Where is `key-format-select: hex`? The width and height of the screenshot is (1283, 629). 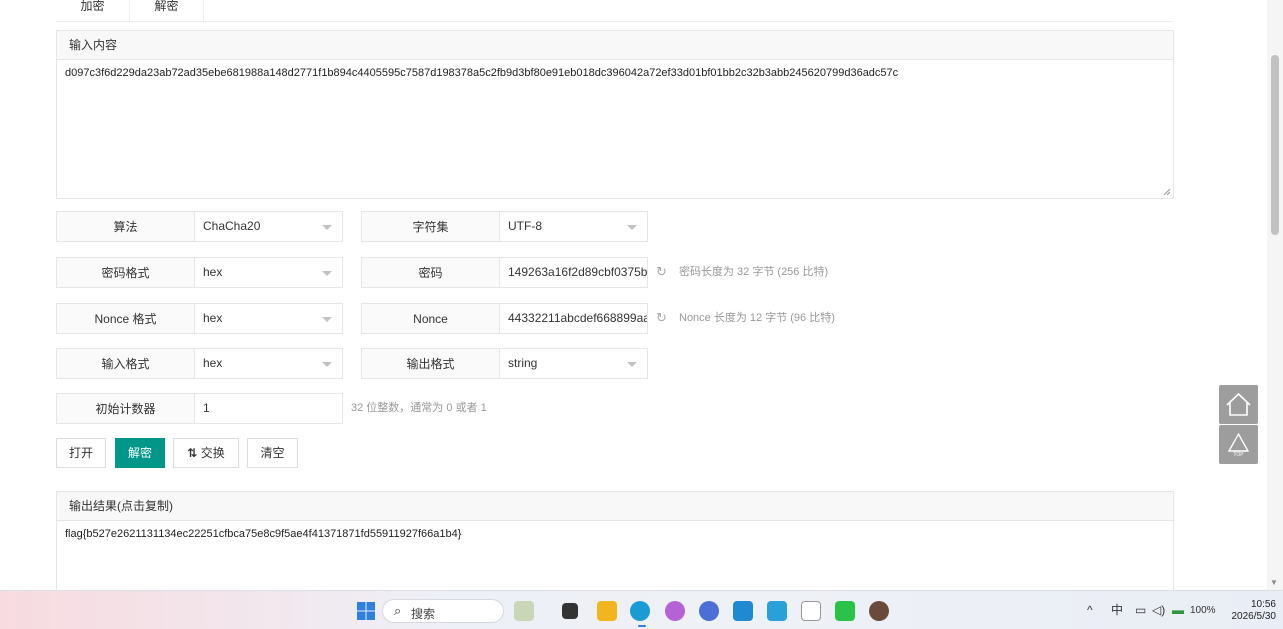
key-format-select: hex is located at coordinates (269, 272).